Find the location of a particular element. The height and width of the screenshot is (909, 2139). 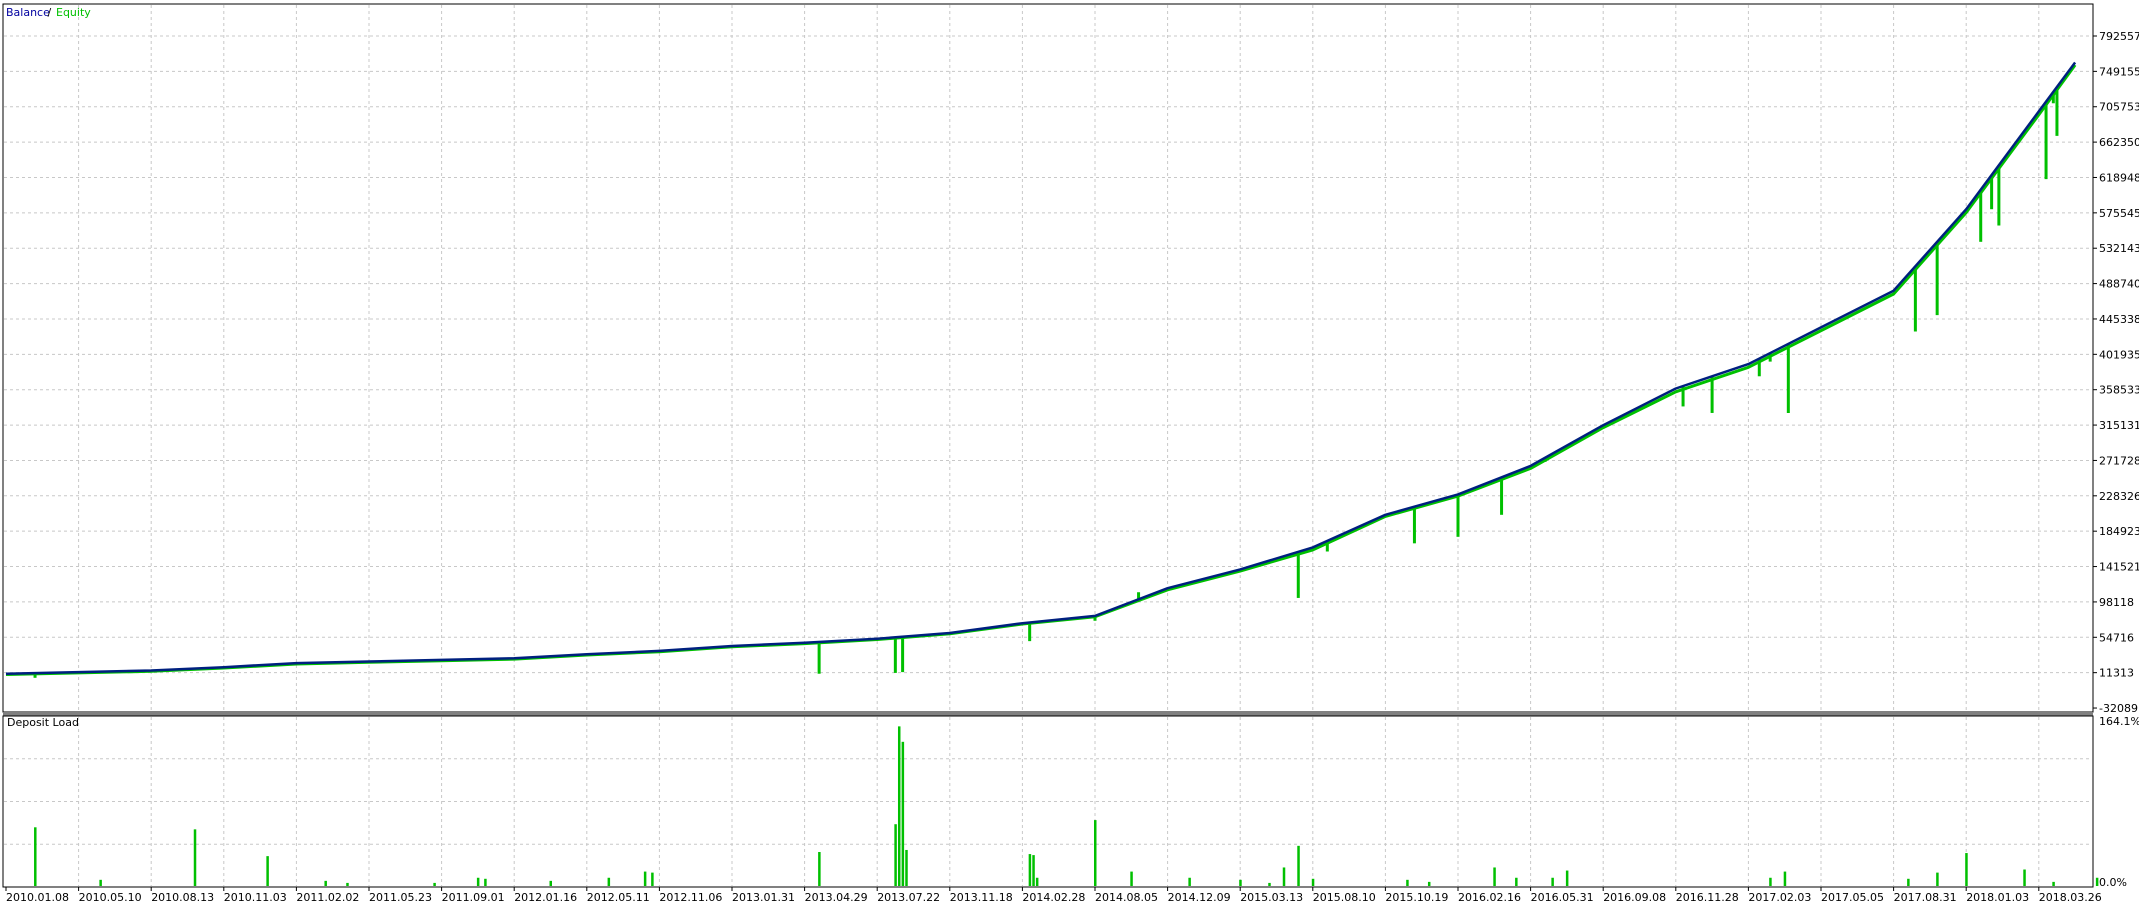

panel-divider is located at coordinates (1048, 714).